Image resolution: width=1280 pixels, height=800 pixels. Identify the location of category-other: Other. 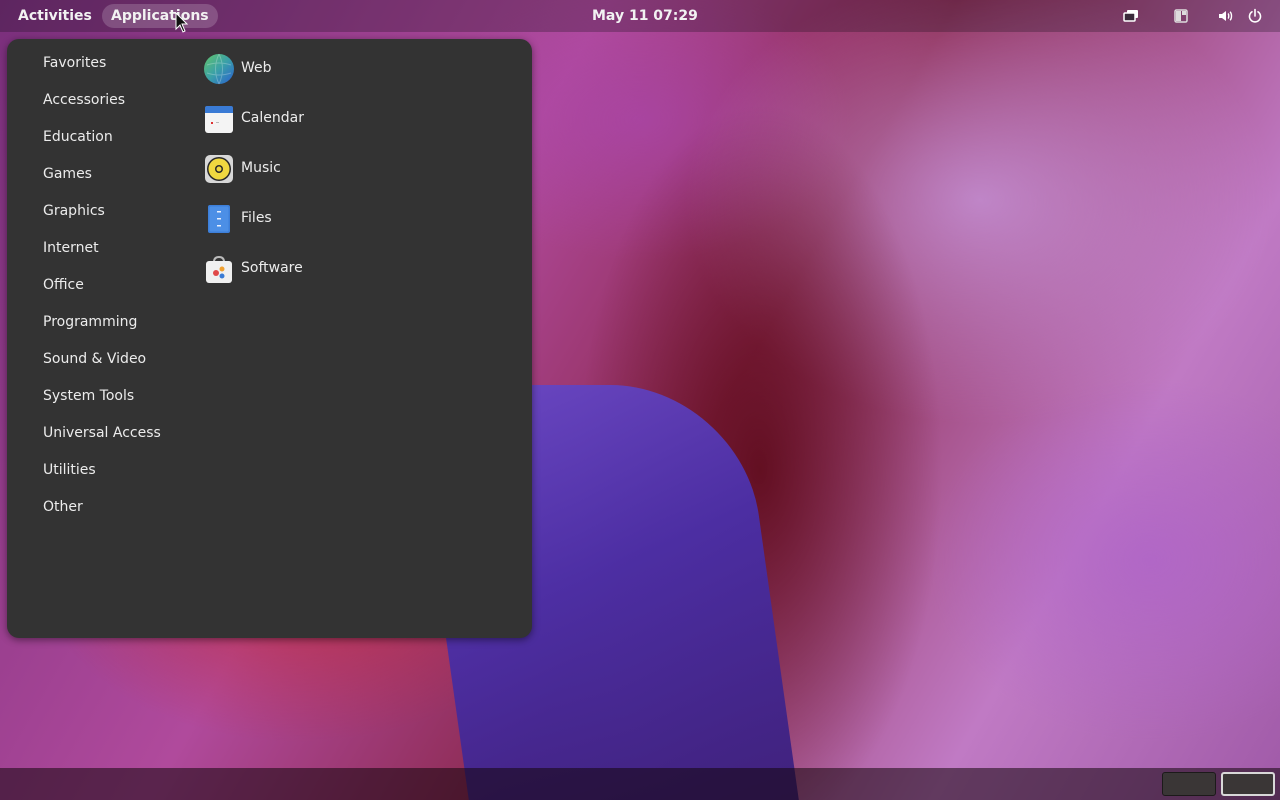
(63, 507).